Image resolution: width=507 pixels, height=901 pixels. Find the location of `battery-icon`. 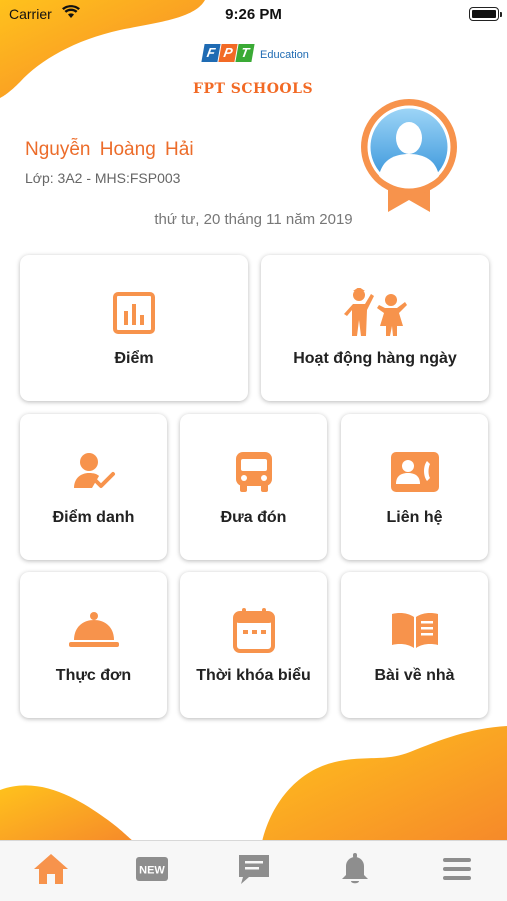

battery-icon is located at coordinates (485, 14).